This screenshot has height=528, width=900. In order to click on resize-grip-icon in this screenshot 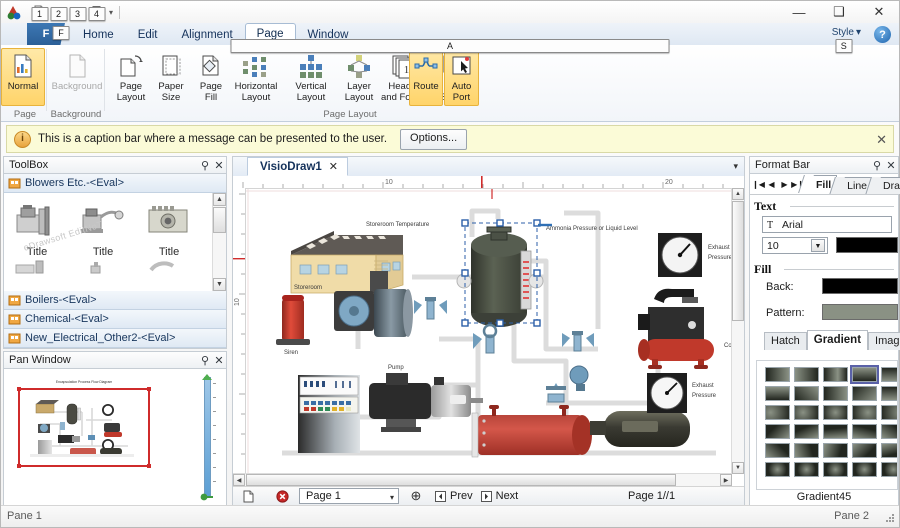, I will do `click(889, 518)`.